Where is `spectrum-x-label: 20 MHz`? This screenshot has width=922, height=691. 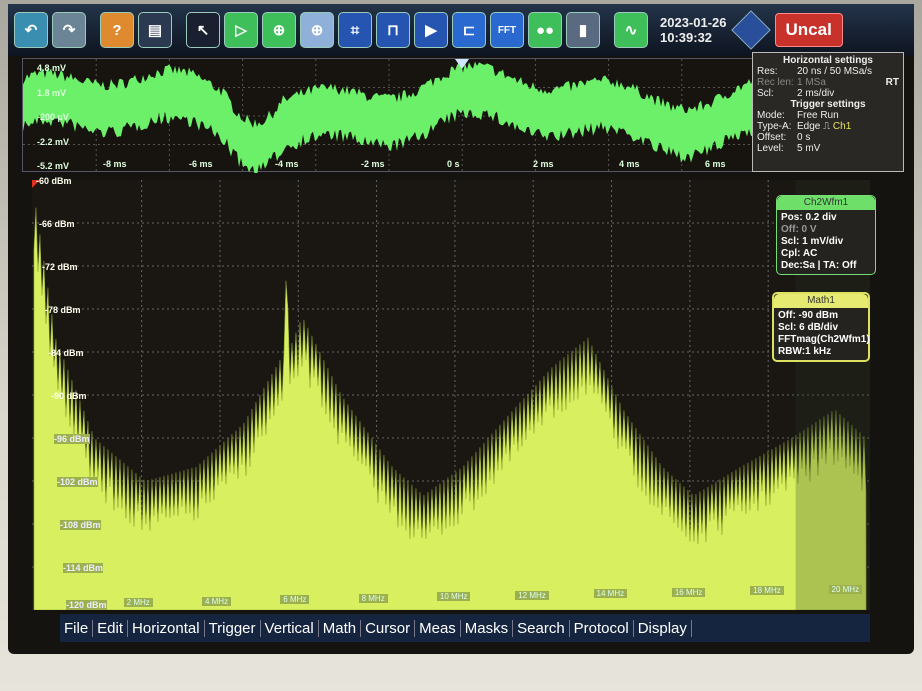 spectrum-x-label: 20 MHz is located at coordinates (845, 589).